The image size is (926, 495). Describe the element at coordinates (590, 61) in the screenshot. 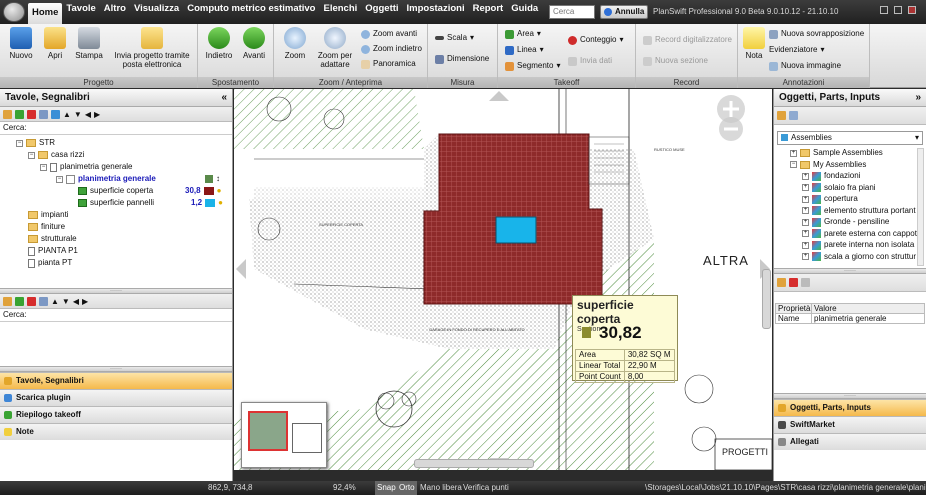

I see `invia-dati-button: Invia dati` at that location.